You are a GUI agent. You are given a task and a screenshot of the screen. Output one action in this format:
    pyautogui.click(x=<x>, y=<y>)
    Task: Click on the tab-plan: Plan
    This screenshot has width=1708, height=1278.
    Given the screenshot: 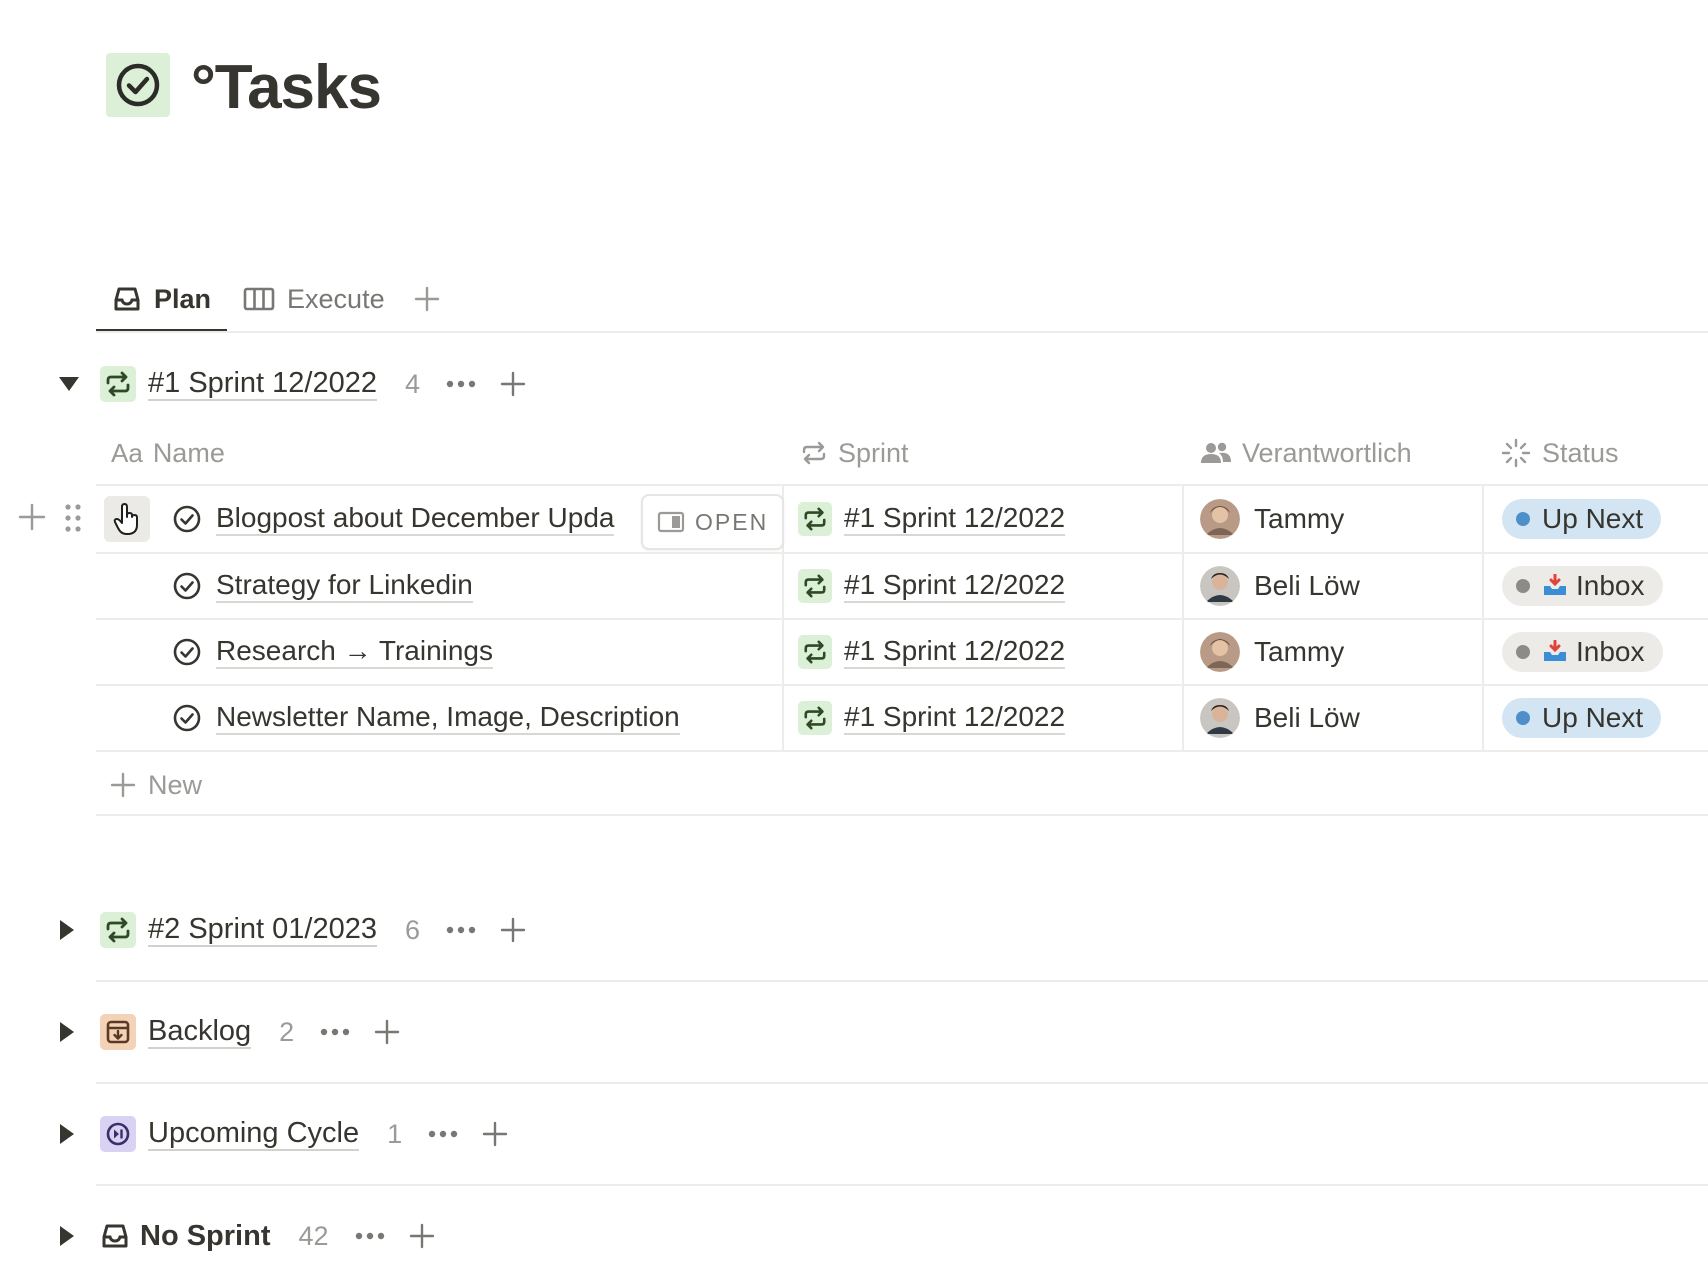 What is the action you would take?
    pyautogui.click(x=162, y=299)
    